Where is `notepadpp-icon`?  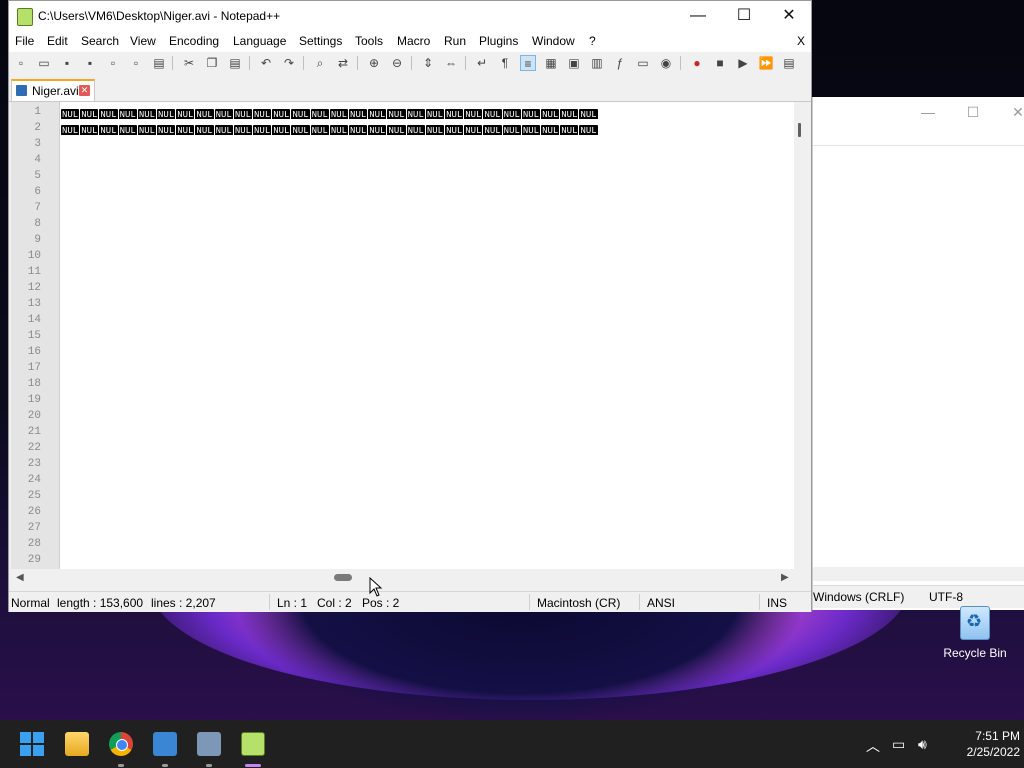 notepadpp-icon is located at coordinates (253, 744).